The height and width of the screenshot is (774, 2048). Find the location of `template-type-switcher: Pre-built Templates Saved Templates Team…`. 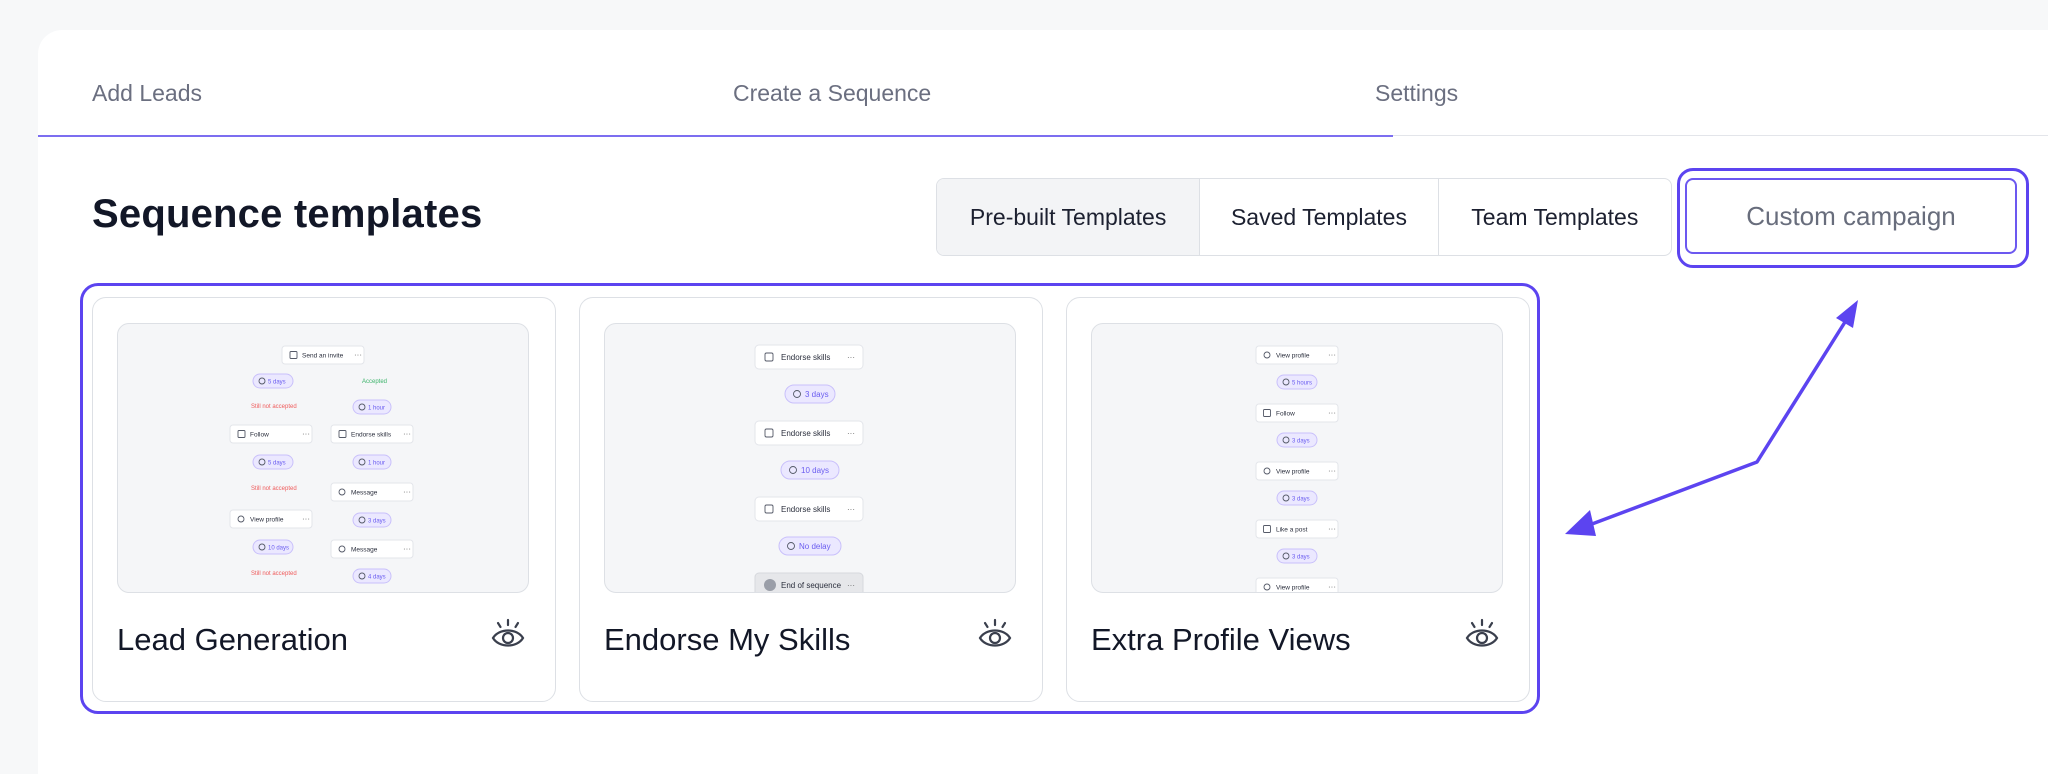

template-type-switcher: Pre-built Templates Saved Templates Team… is located at coordinates (1304, 217).